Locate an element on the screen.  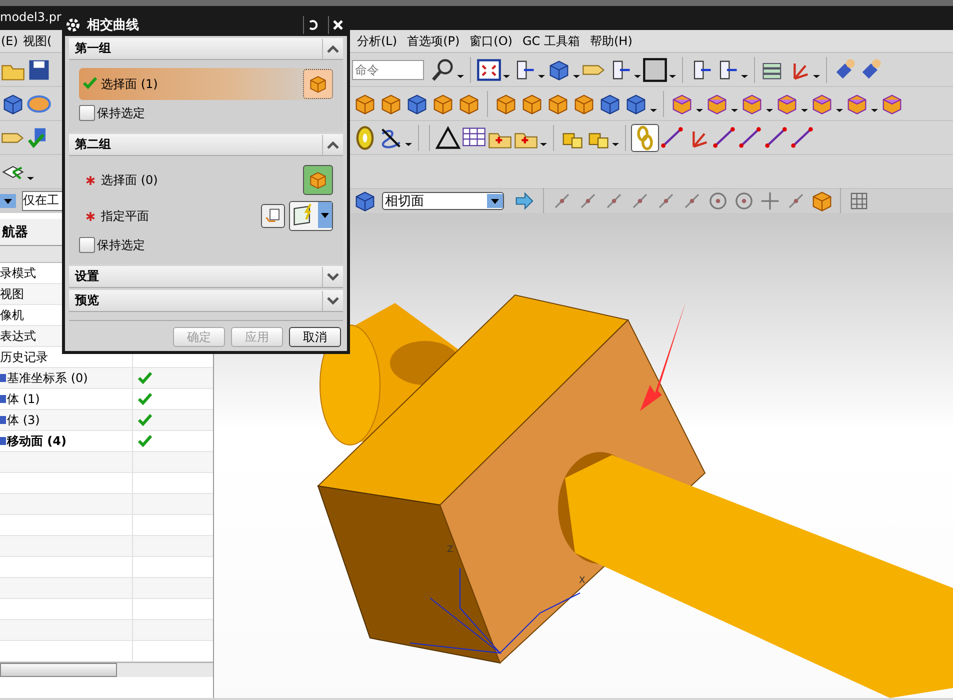
menu-item: (E) is located at coordinates (11, 41).